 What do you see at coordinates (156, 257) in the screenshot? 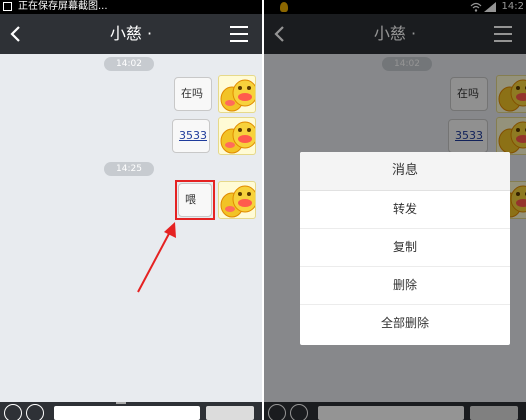
I see `annotation-arrow` at bounding box center [156, 257].